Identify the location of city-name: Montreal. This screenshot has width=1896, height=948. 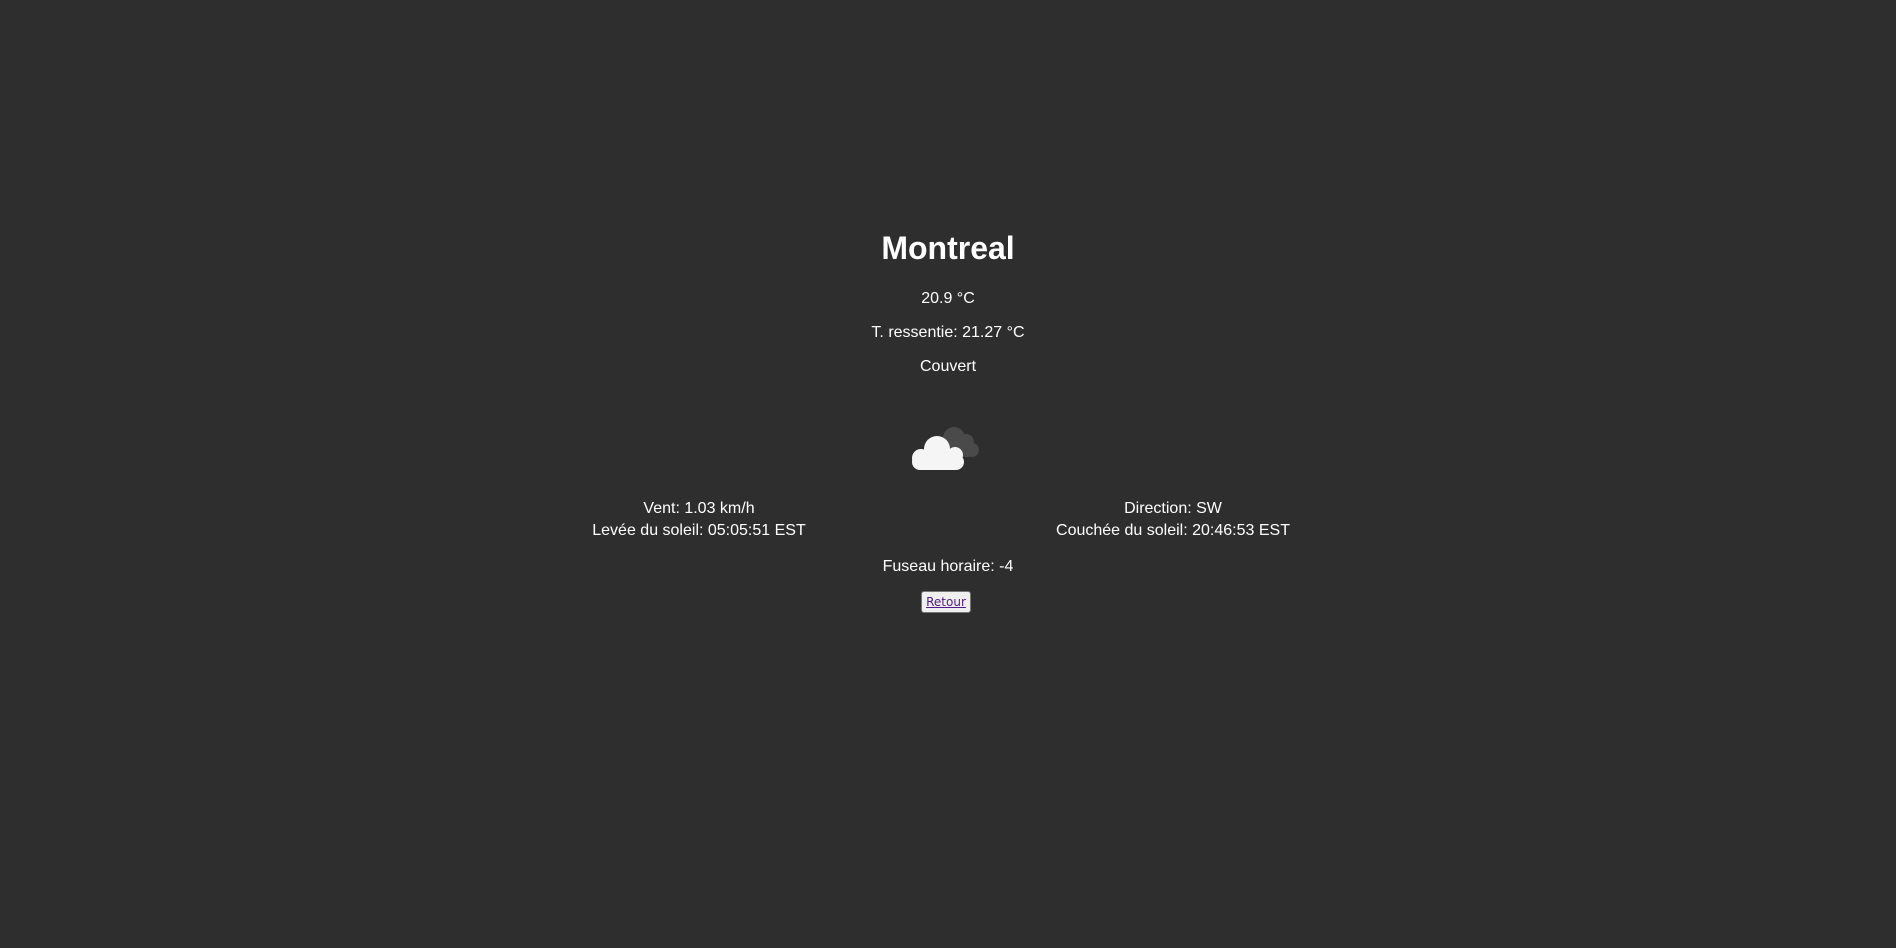
(948, 248).